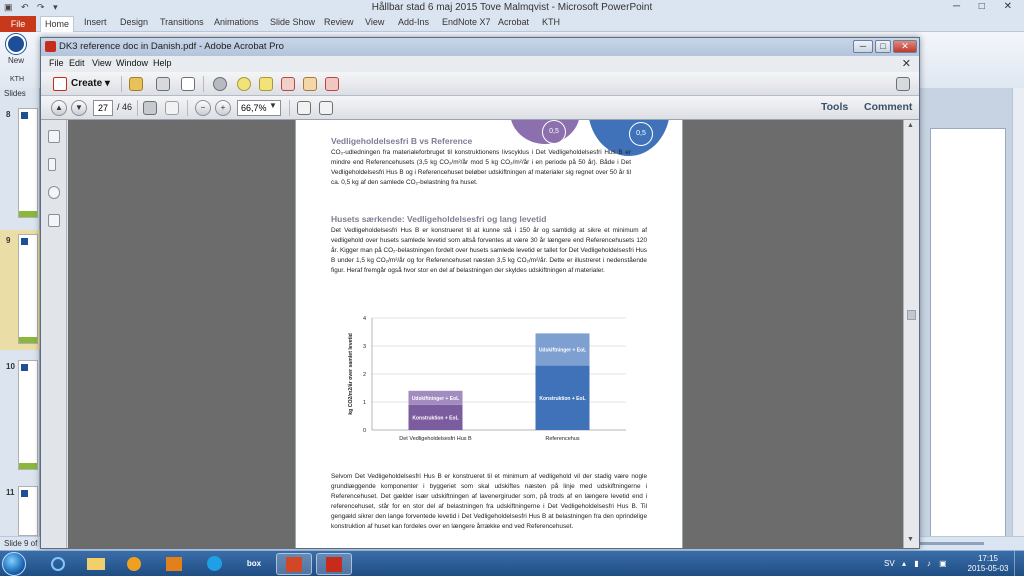 Image resolution: width=1024 pixels, height=576 pixels. Describe the element at coordinates (214, 564) in the screenshot. I see `taskbar-skype` at that location.